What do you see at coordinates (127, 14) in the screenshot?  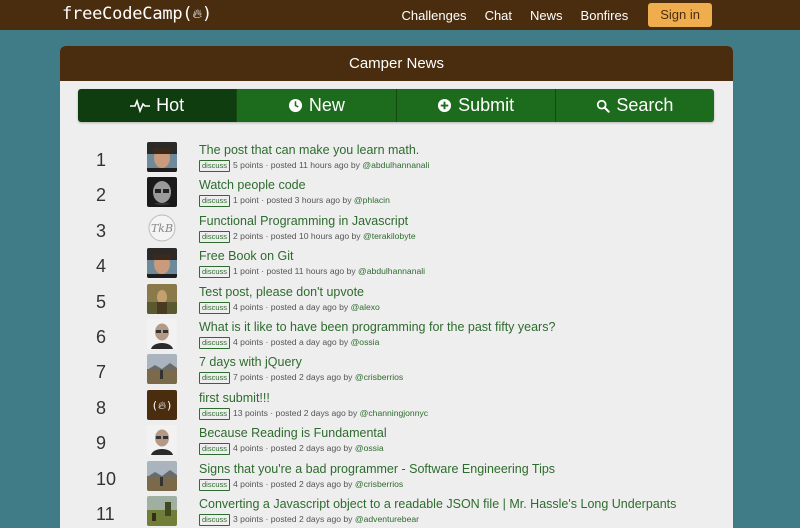 I see `brand-text: freeCodeCamp(` at bounding box center [127, 14].